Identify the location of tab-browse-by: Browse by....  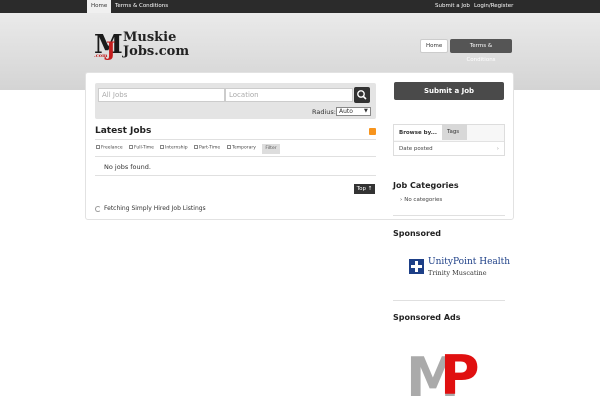
(418, 132).